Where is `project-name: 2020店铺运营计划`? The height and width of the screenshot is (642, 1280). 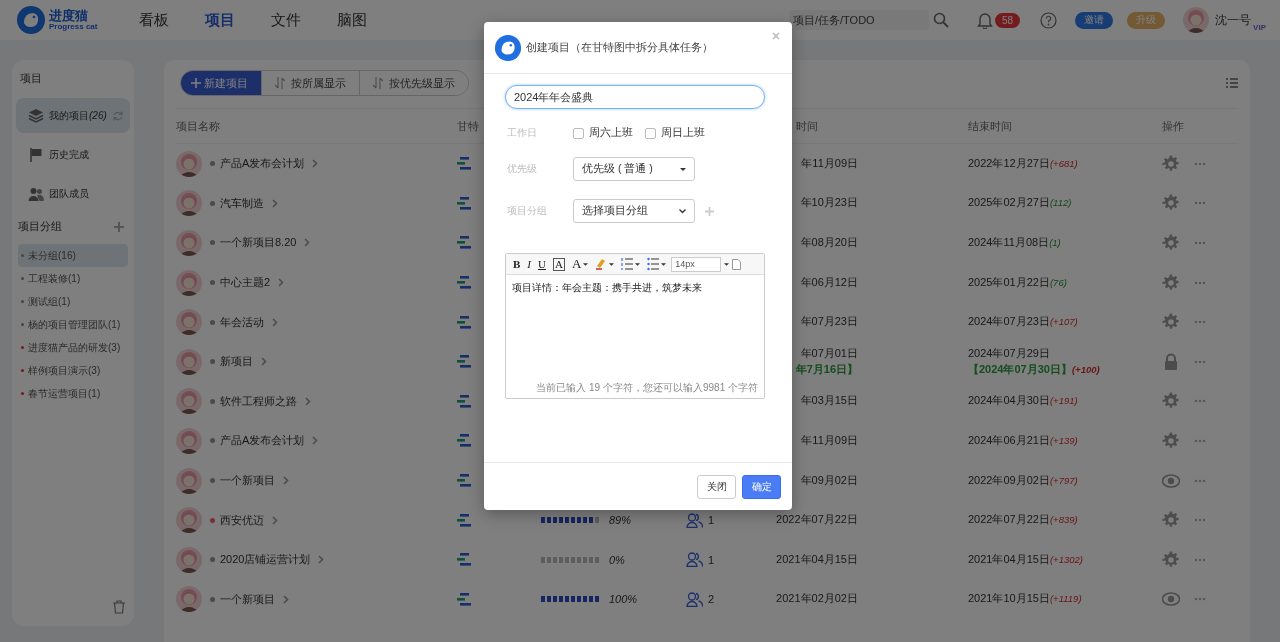
project-name: 2020店铺运营计划 is located at coordinates (265, 560).